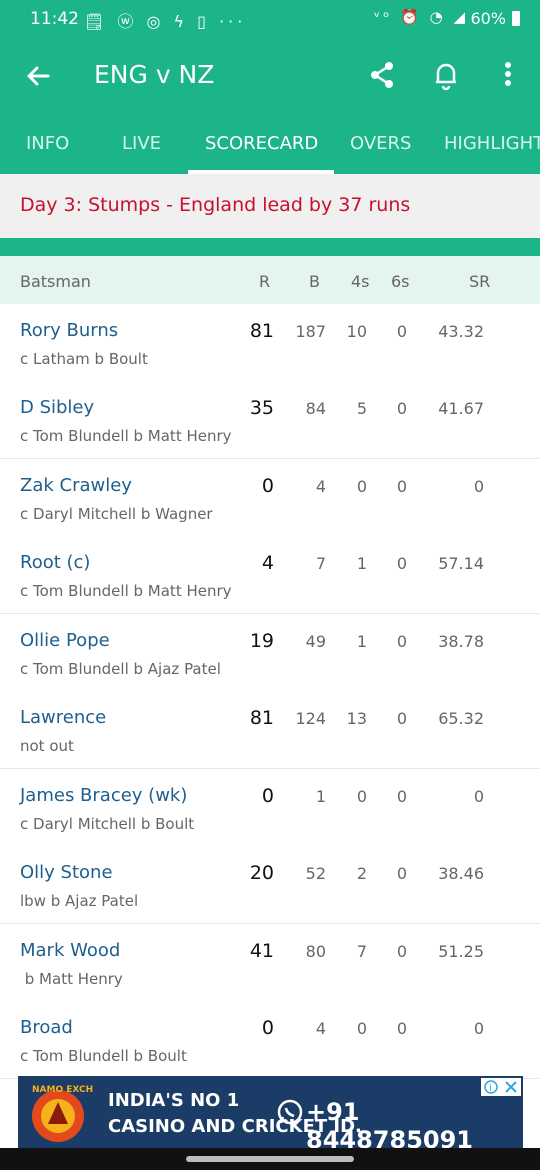 Image resolution: width=540 pixels, height=1170 pixels. I want to click on strike-rate-cell: 41.67, so click(461, 408).